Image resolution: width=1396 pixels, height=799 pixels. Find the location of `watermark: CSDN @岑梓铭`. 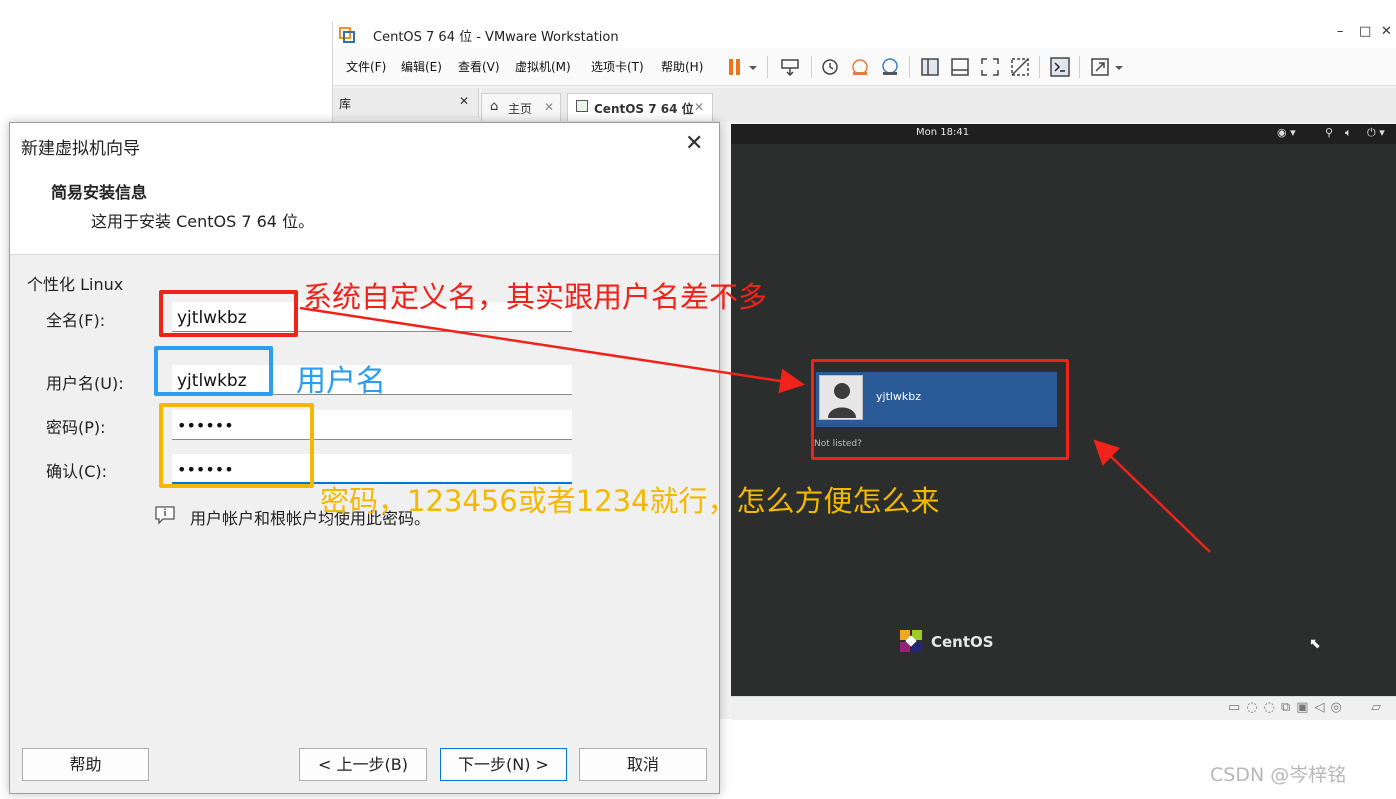

watermark: CSDN @岑梓铭 is located at coordinates (1278, 775).